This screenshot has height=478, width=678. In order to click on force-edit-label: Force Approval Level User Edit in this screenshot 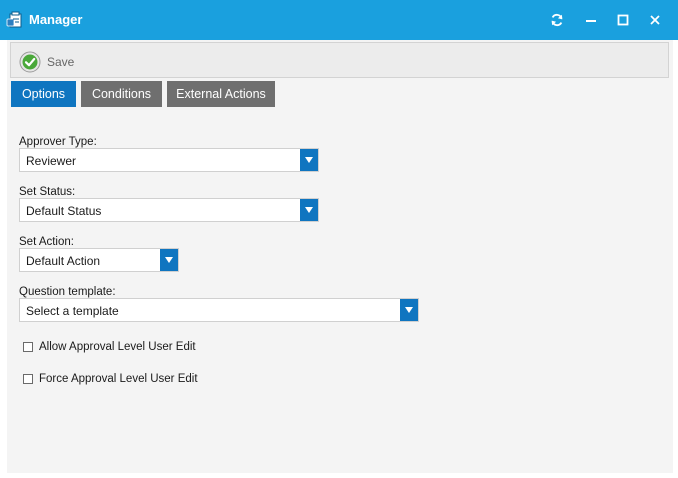, I will do `click(118, 379)`.